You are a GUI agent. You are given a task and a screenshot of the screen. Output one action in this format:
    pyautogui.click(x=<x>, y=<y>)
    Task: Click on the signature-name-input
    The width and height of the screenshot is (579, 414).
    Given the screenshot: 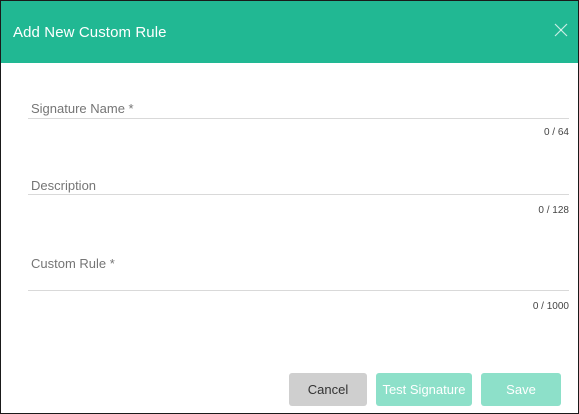 What is the action you would take?
    pyautogui.click(x=301, y=108)
    